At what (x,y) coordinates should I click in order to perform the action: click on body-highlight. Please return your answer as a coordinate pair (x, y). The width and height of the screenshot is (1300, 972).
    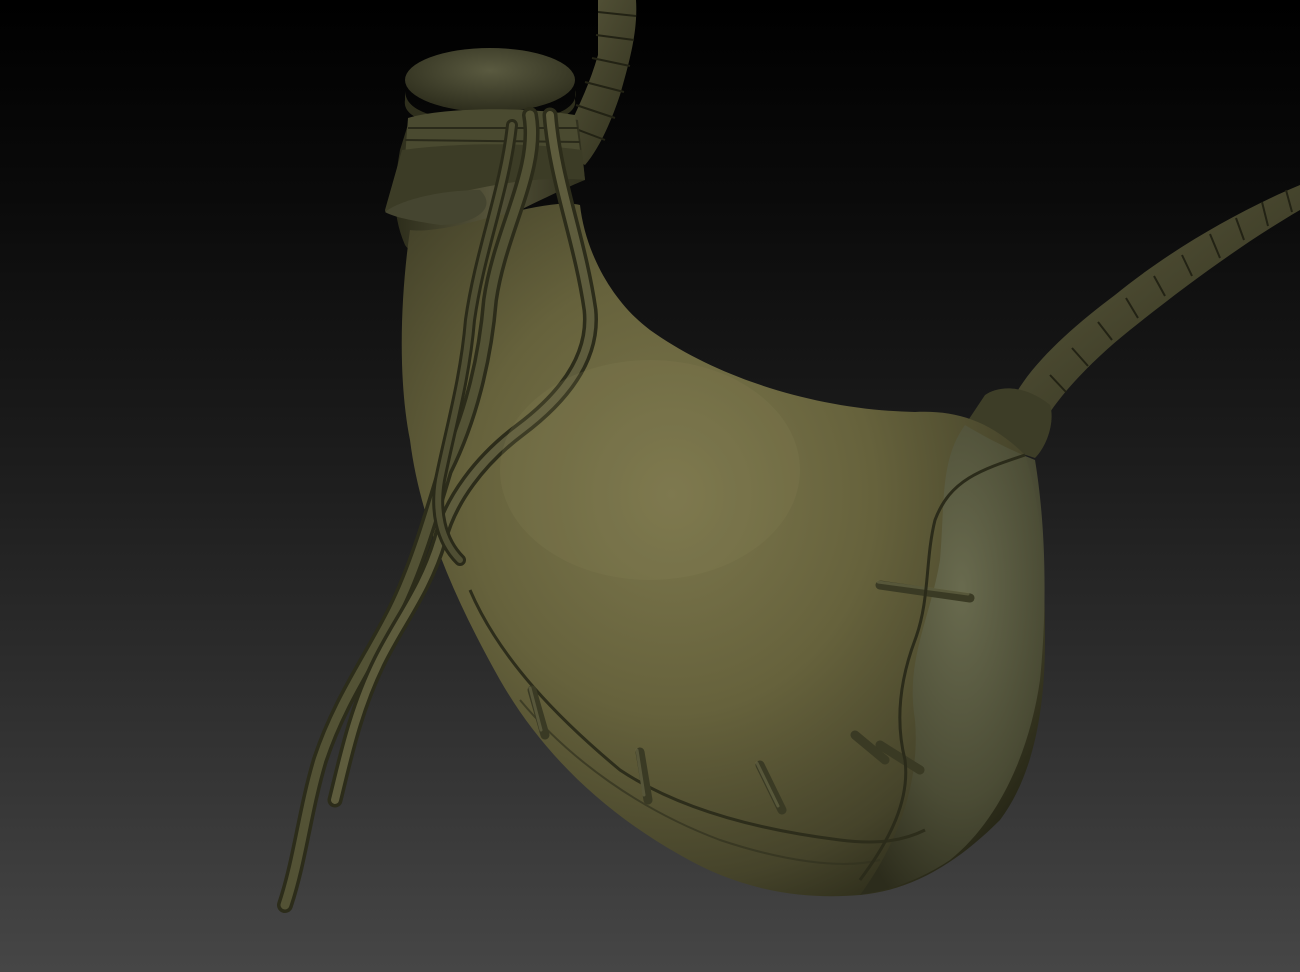
    Looking at the image, I should click on (650, 470).